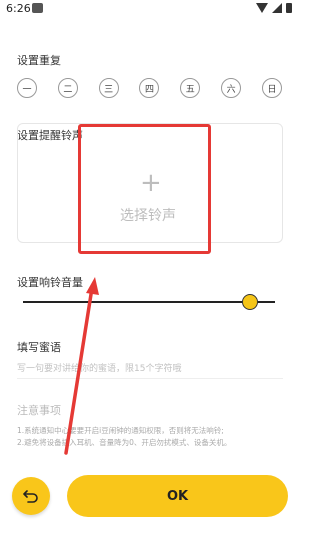  I want to click on ok-button: OK, so click(177, 496).